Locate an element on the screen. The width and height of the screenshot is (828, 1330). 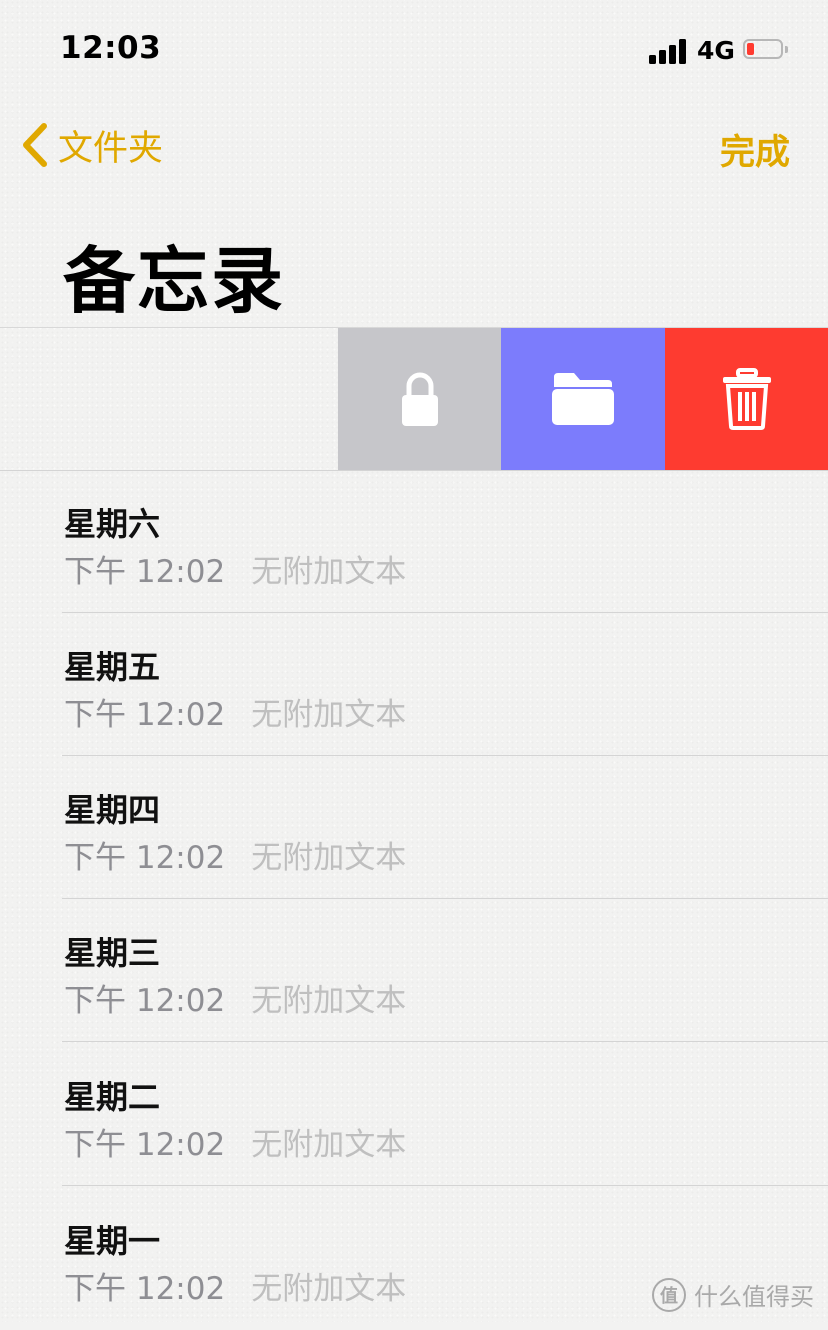
note-title: 星期二 is located at coordinates (112, 1097).